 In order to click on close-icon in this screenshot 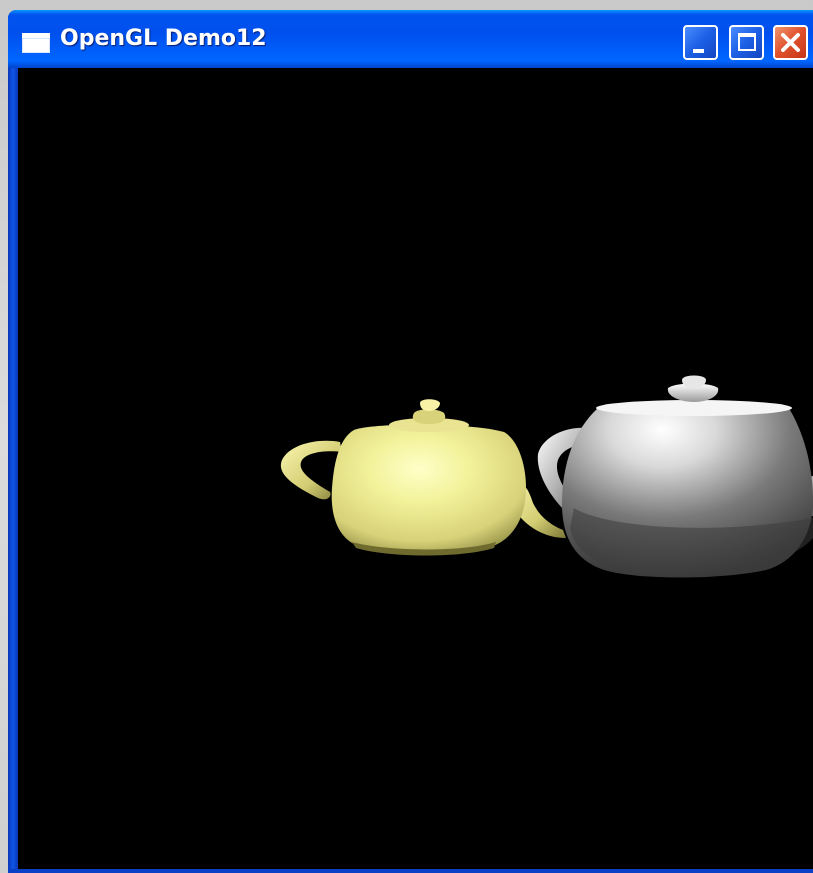, I will do `click(790, 42)`.